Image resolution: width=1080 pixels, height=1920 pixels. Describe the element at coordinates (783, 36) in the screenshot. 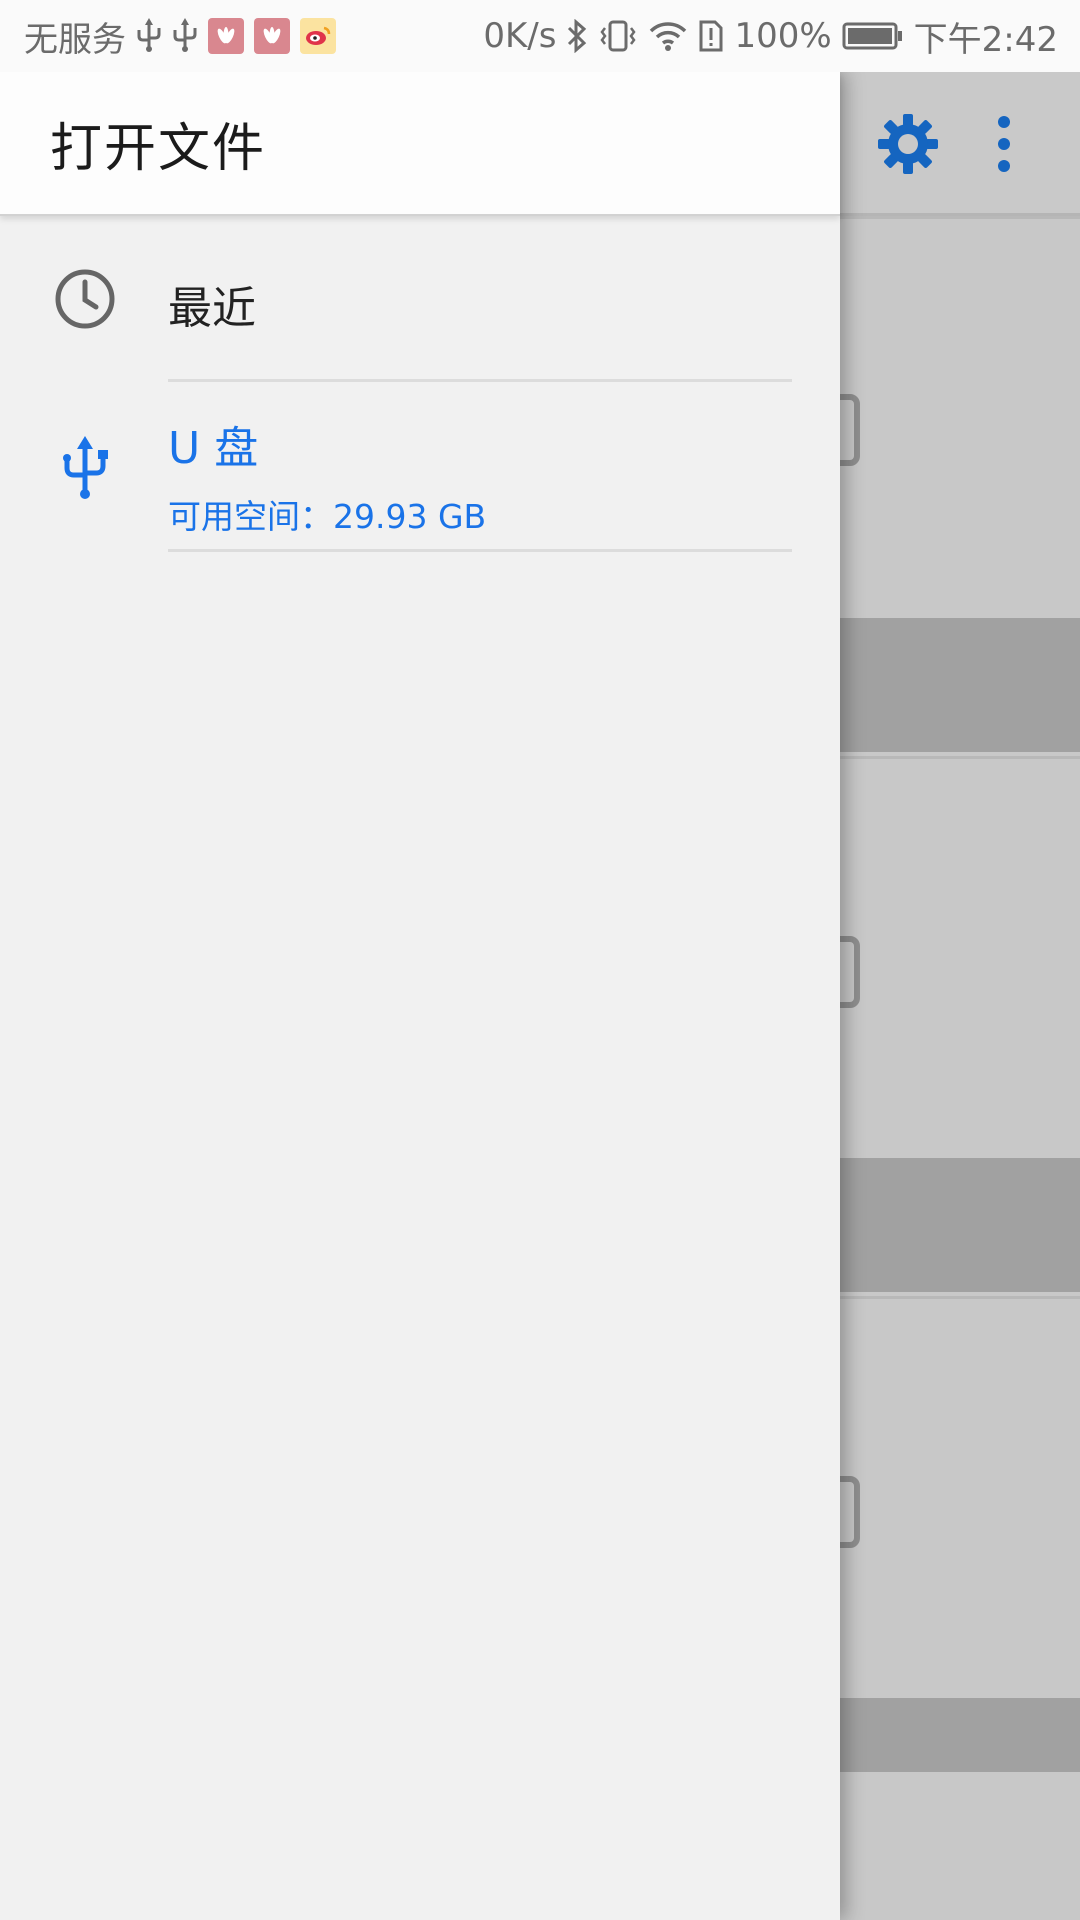

I see `battery-percent-text: 100%` at that location.